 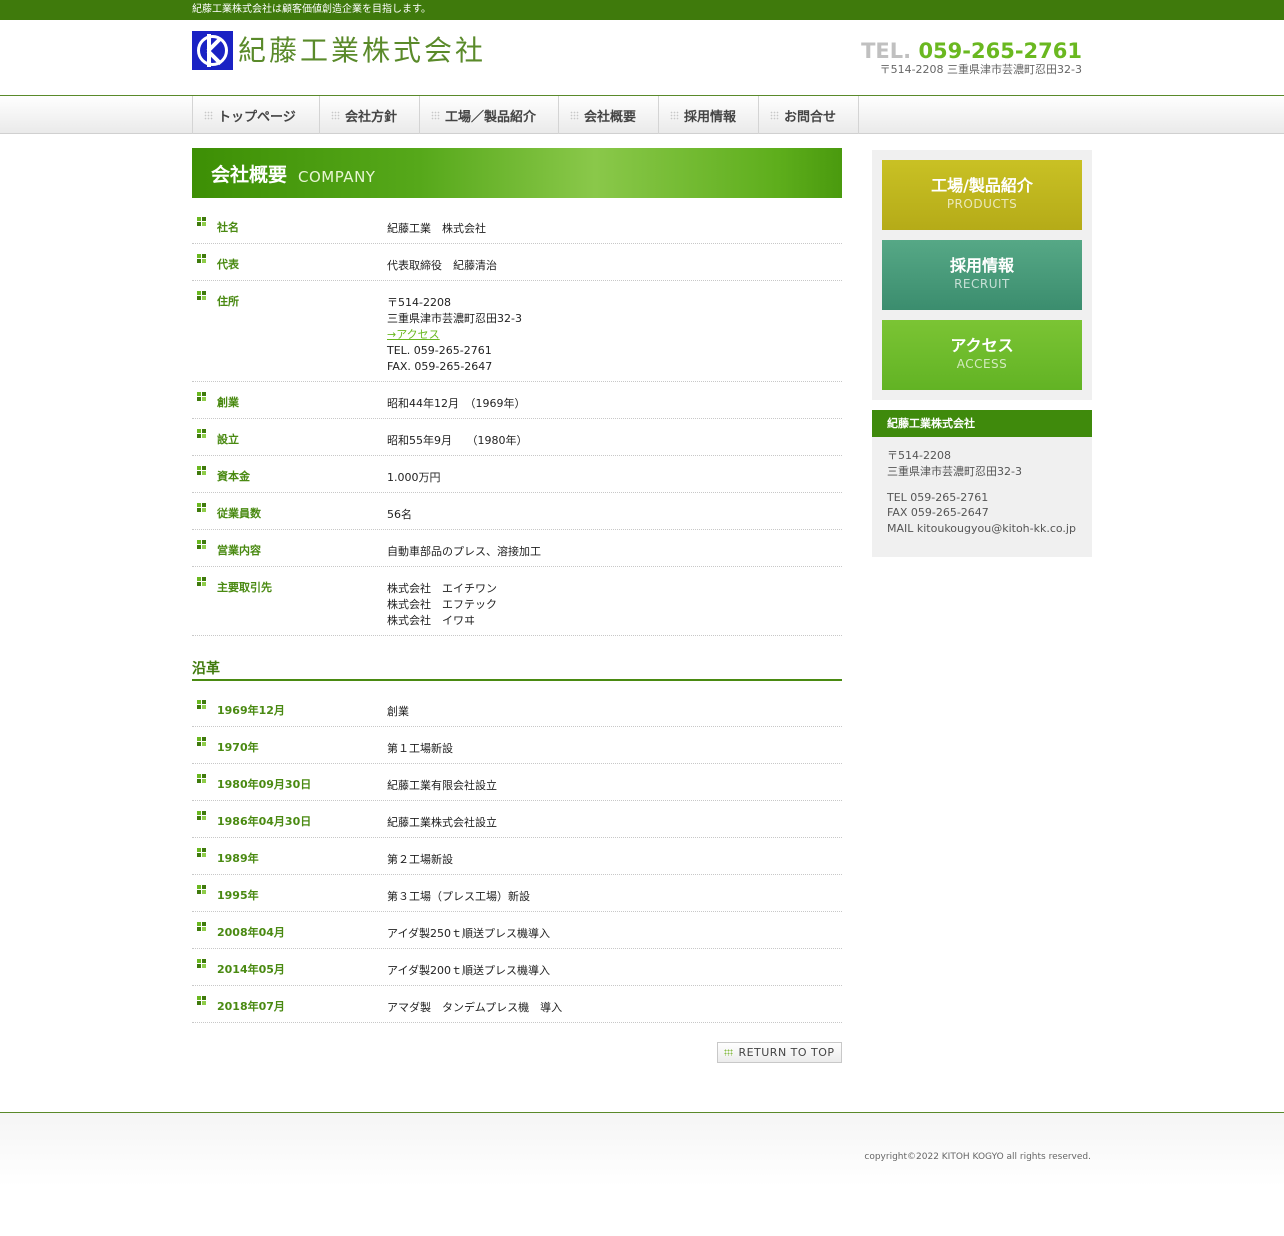 I want to click on row-value: 1.000万円, so click(x=414, y=477).